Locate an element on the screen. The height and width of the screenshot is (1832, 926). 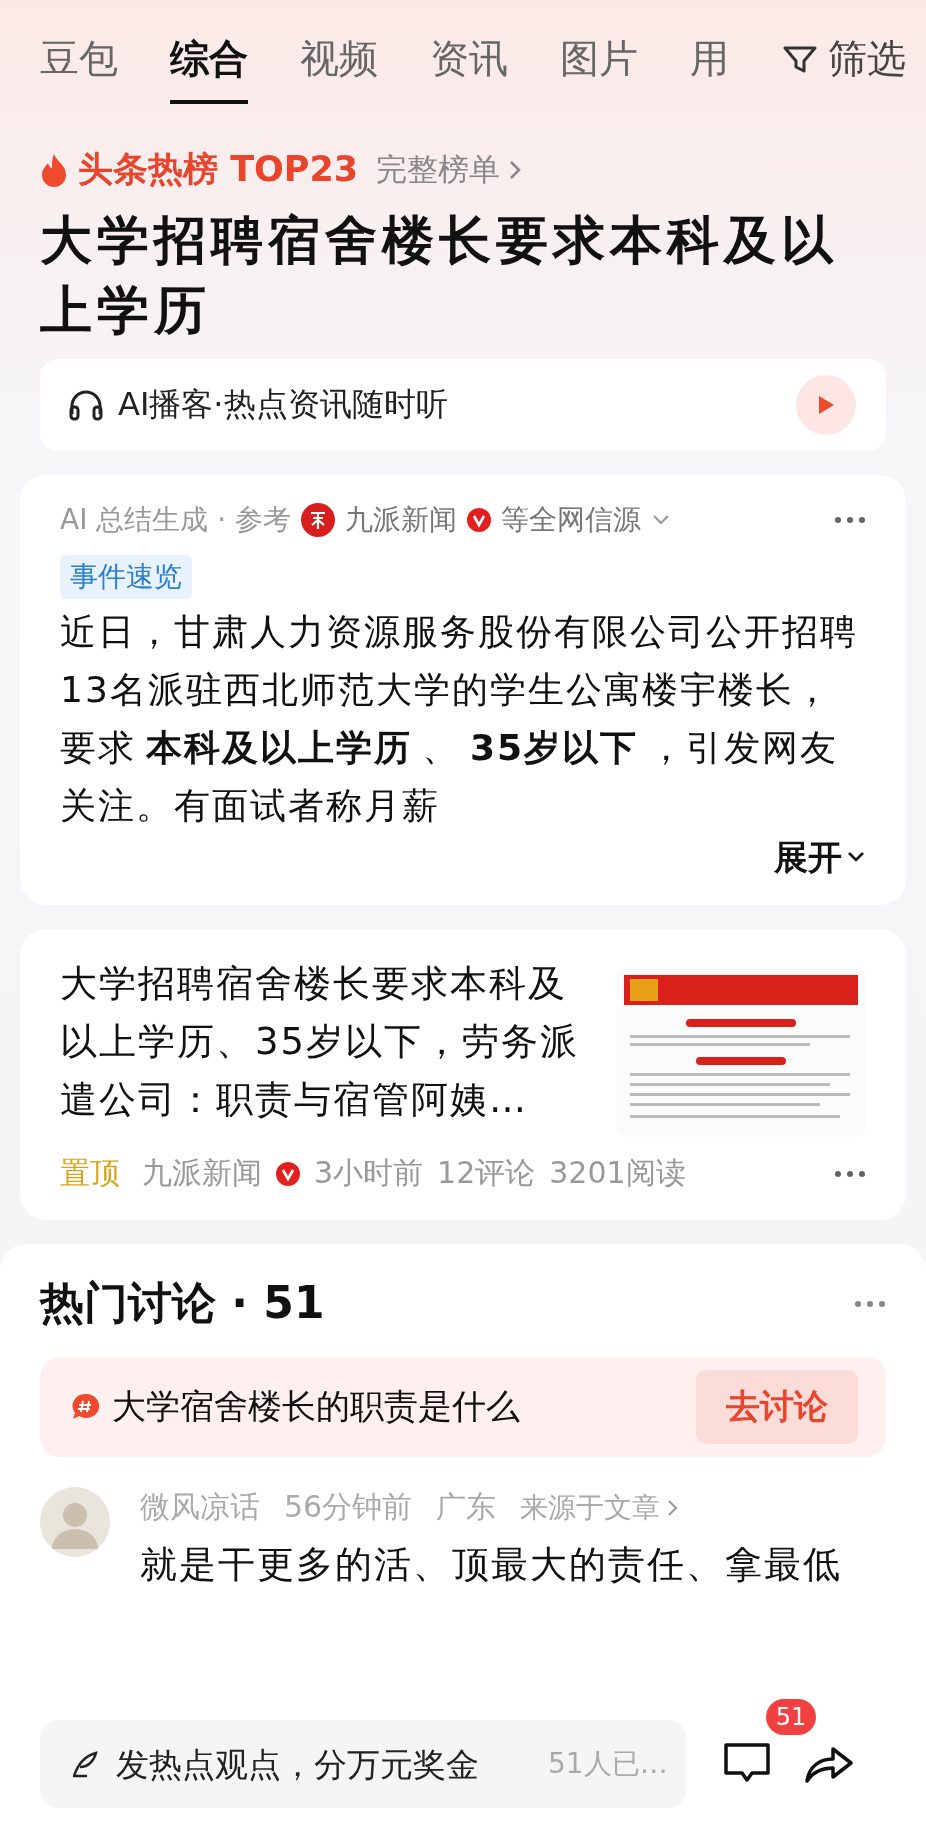
pinned-label: 置顶 is located at coordinates (90, 1173).